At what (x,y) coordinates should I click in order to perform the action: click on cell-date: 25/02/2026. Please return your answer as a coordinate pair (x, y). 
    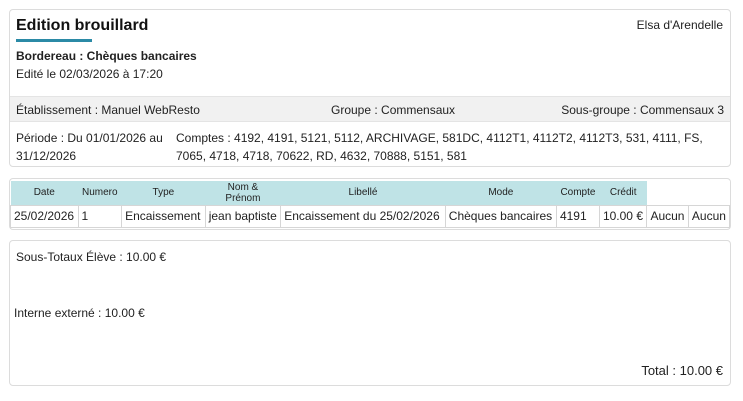
    Looking at the image, I should click on (44, 216).